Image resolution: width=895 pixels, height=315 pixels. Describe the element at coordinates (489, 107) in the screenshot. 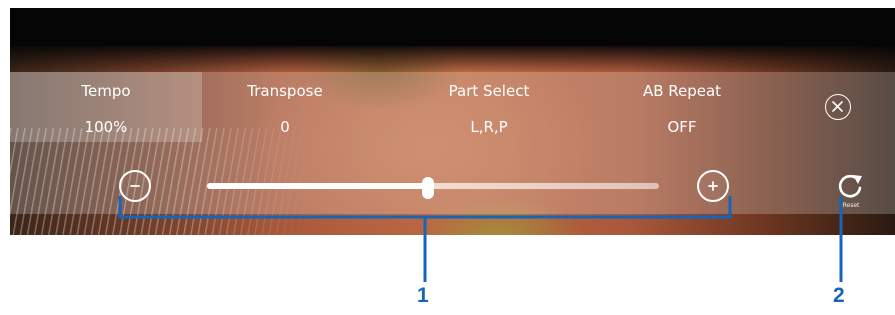

I see `tab-part-select: Part Select L,R,P` at that location.